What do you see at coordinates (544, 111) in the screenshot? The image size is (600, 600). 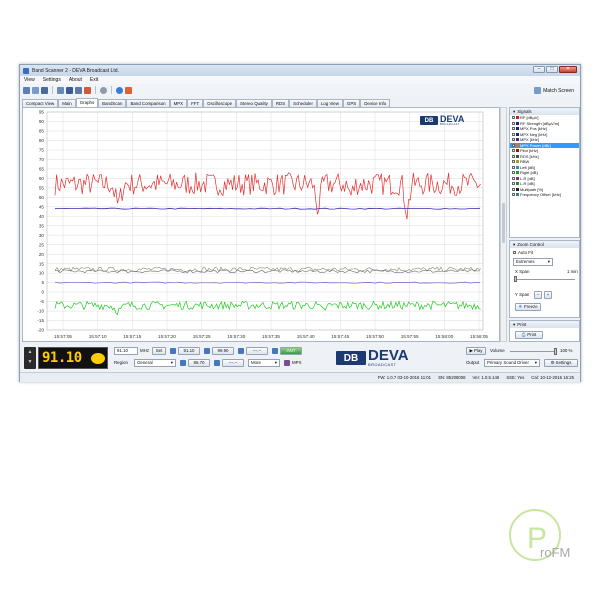 I see `signals-header: ▾ Signals` at bounding box center [544, 111].